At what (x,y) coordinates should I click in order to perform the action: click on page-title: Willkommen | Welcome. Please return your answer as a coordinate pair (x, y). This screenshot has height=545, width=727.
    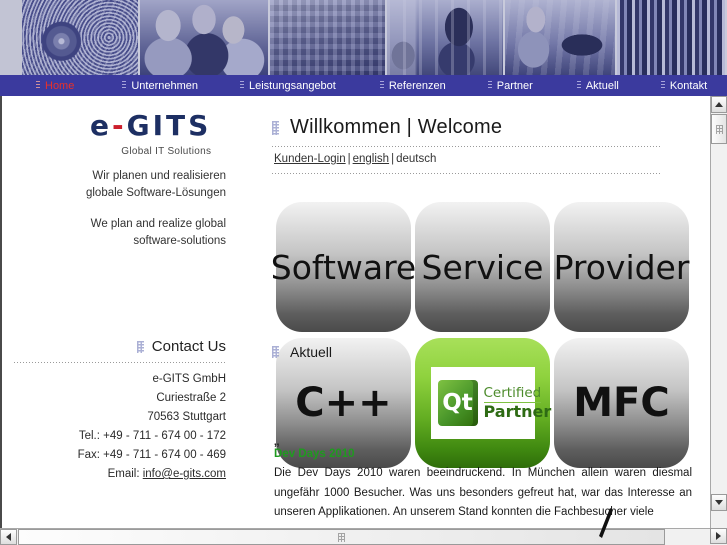
    Looking at the image, I should click on (396, 127).